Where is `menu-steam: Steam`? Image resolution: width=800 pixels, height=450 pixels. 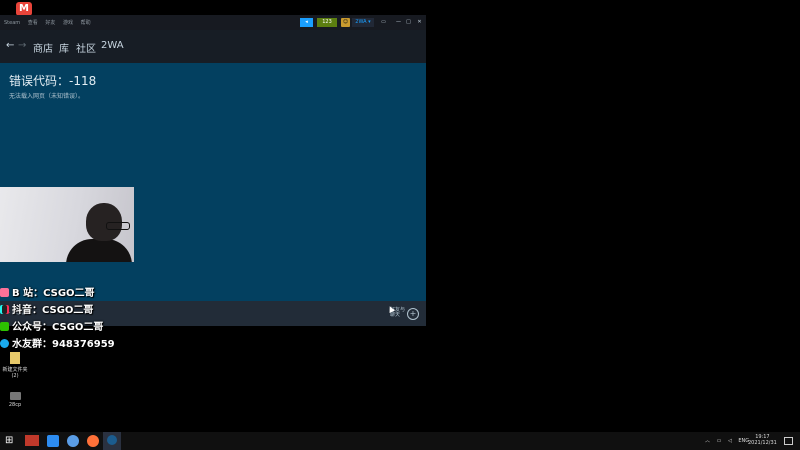 menu-steam: Steam is located at coordinates (12, 23).